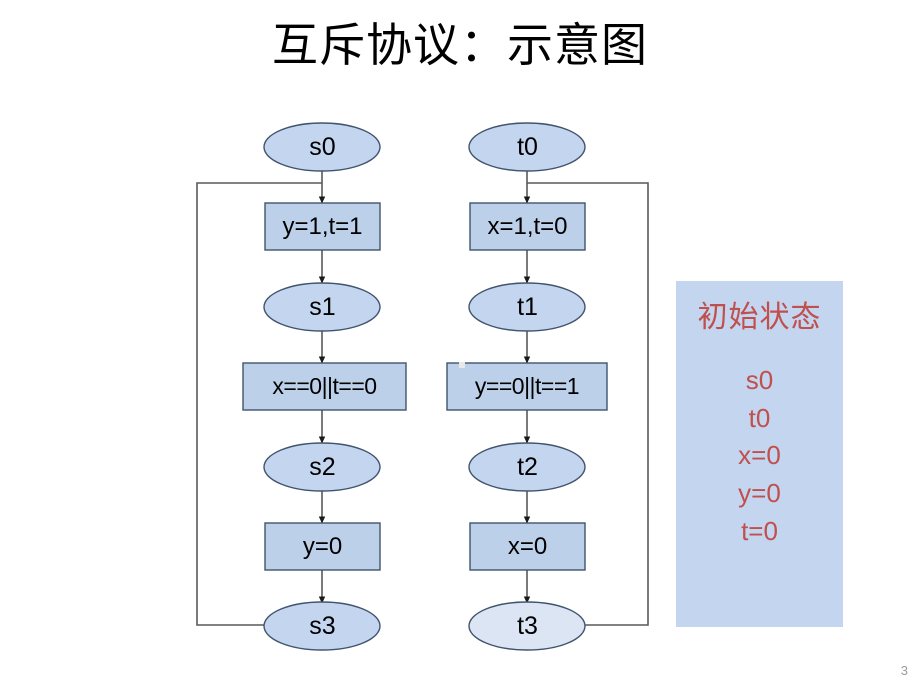 This screenshot has height=690, width=920. I want to click on initial-state-item: y=0, so click(759, 493).